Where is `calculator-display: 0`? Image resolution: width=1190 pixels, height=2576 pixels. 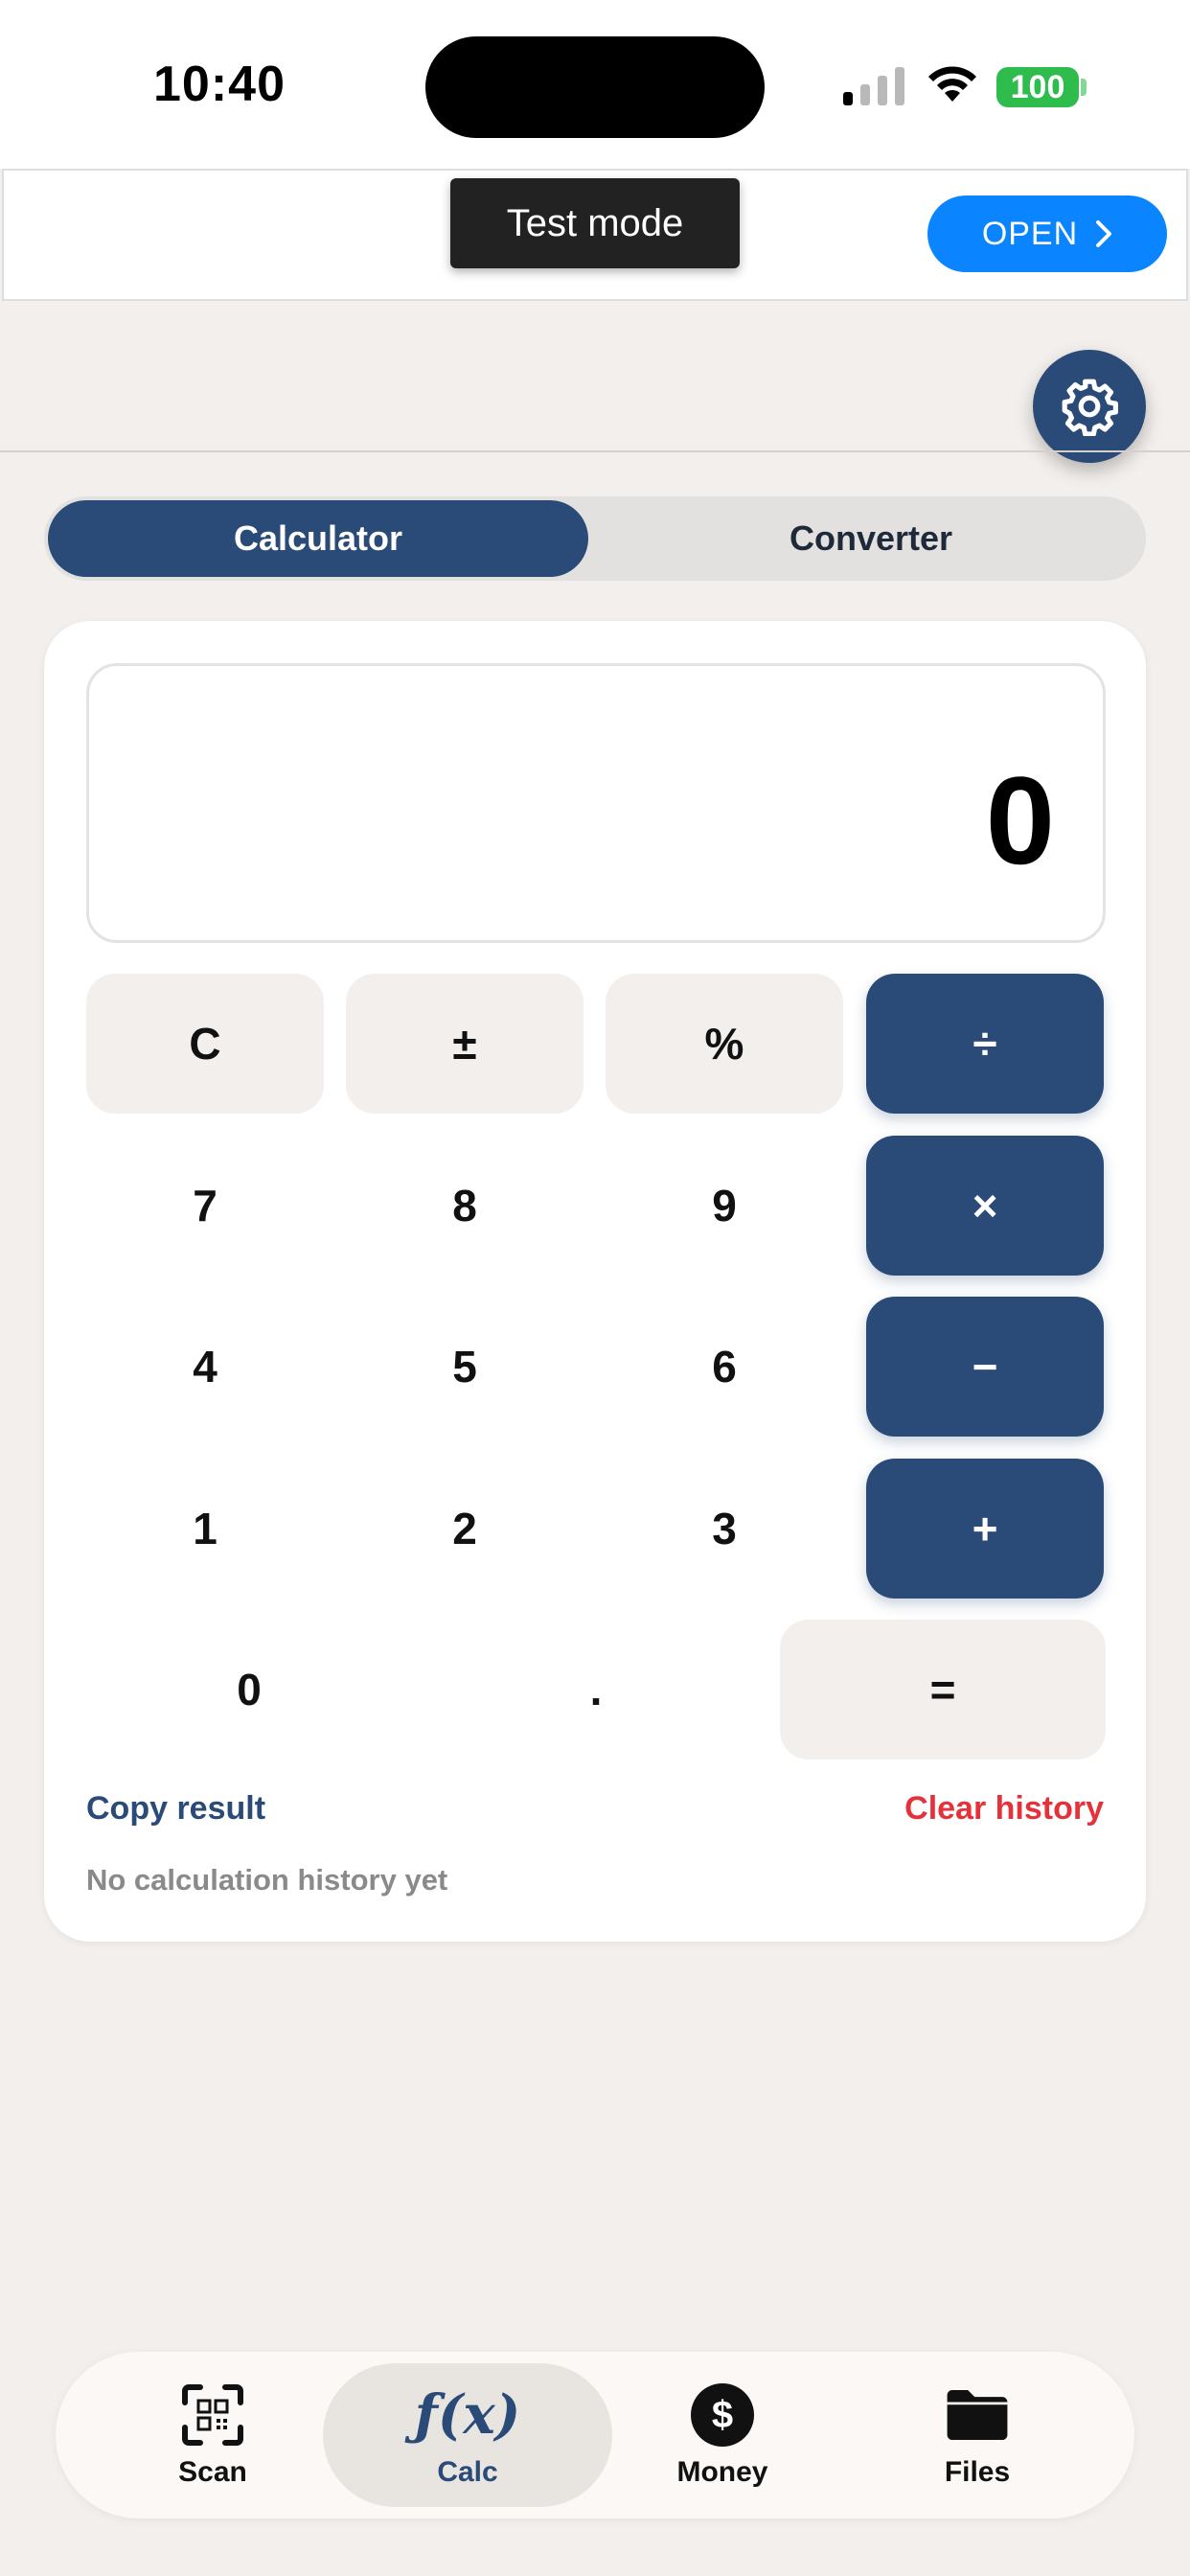
calculator-display: 0 is located at coordinates (596, 803).